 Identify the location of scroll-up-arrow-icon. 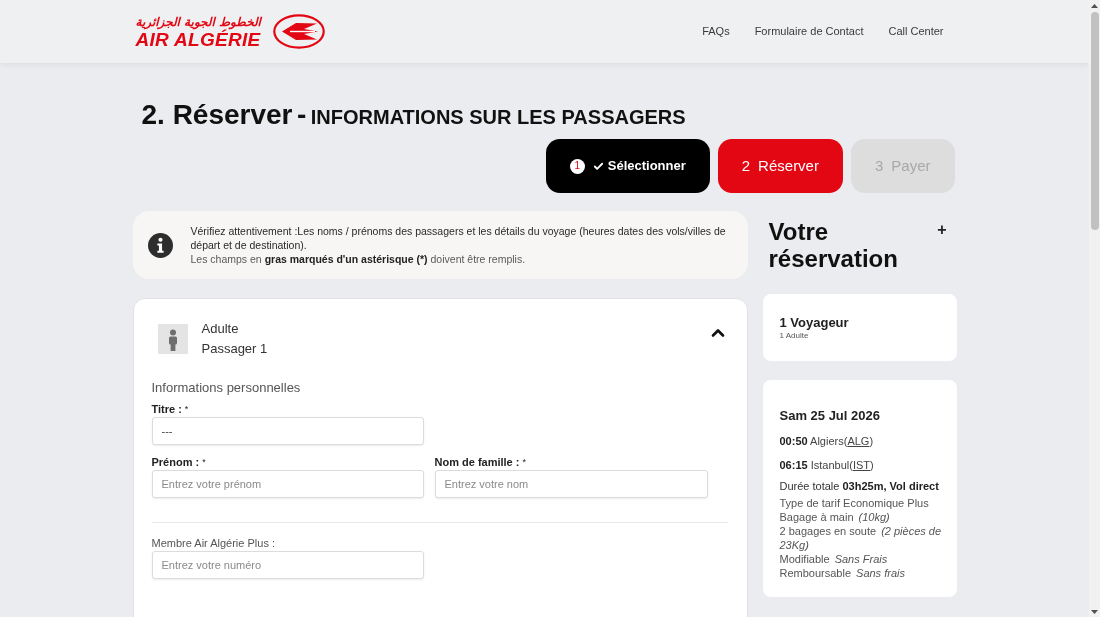
(1094, 6).